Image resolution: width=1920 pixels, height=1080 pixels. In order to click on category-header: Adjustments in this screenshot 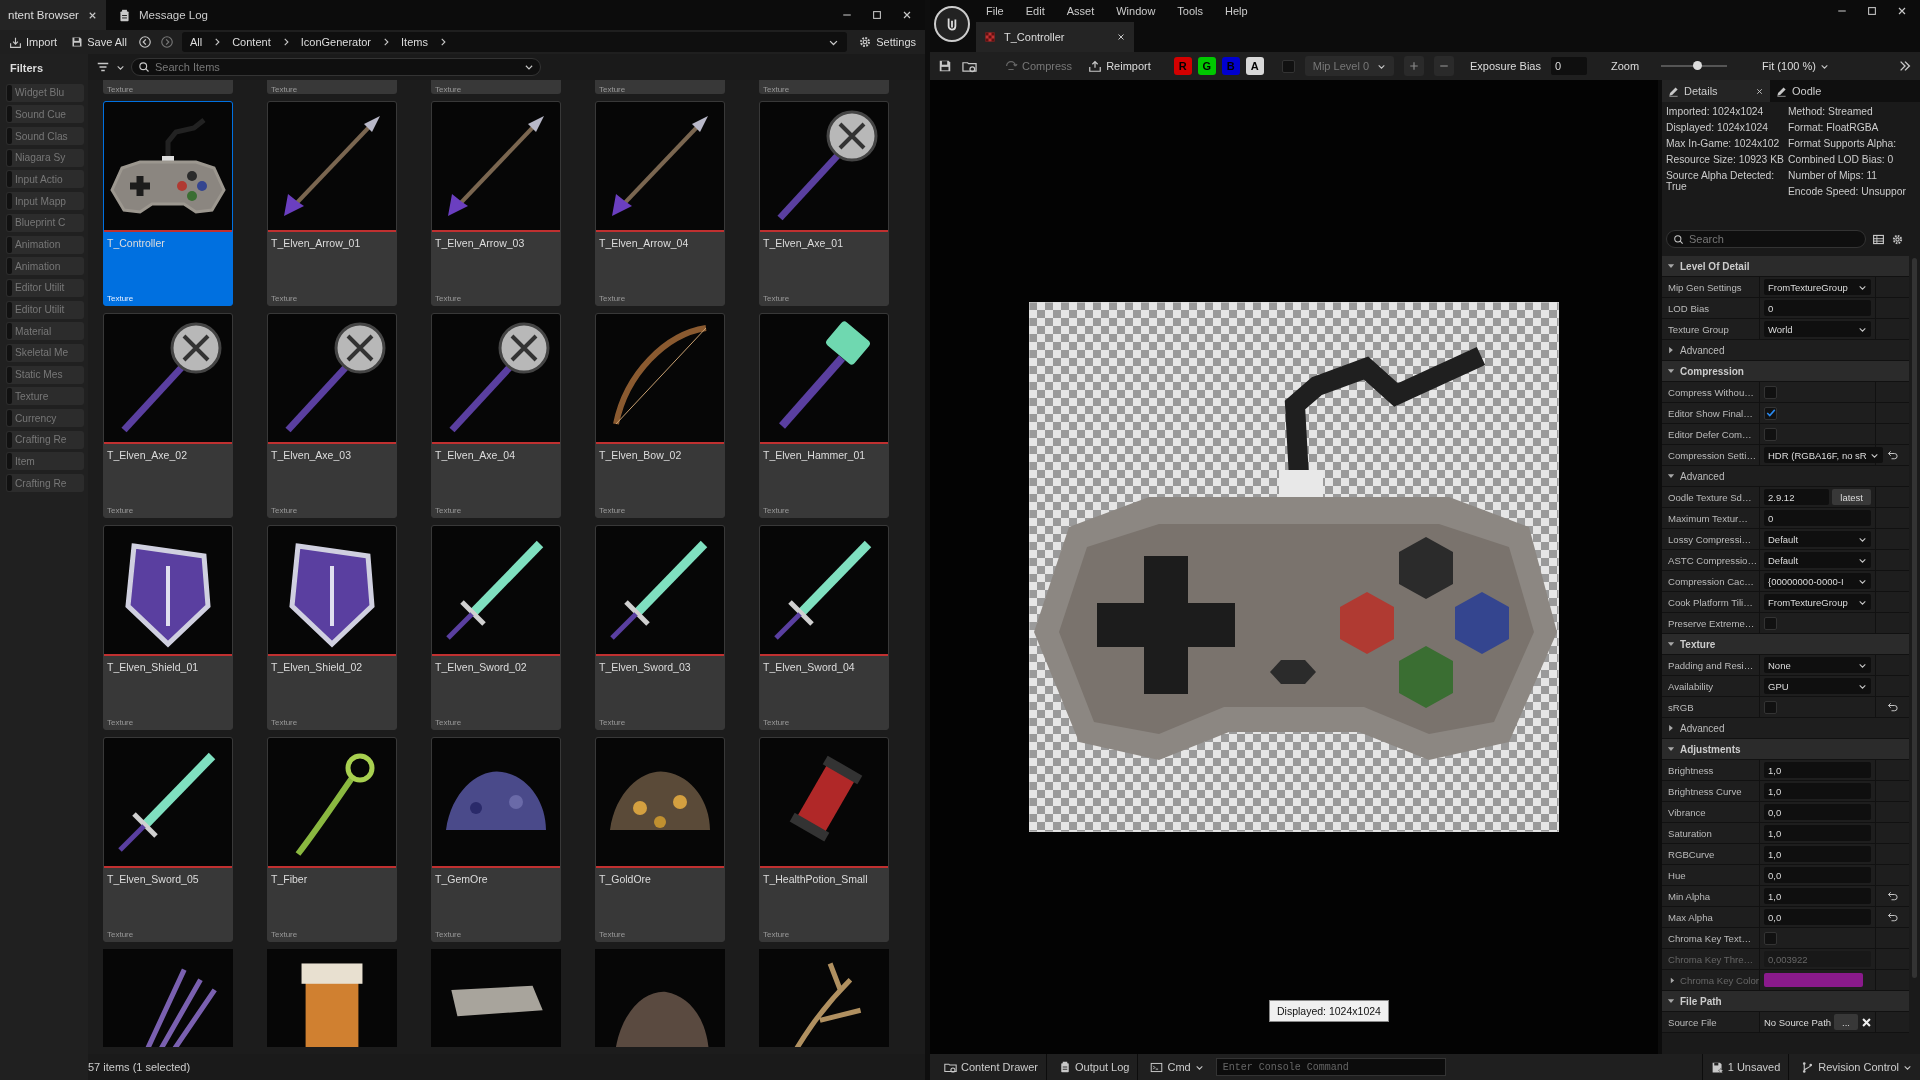, I will do `click(1785, 749)`.